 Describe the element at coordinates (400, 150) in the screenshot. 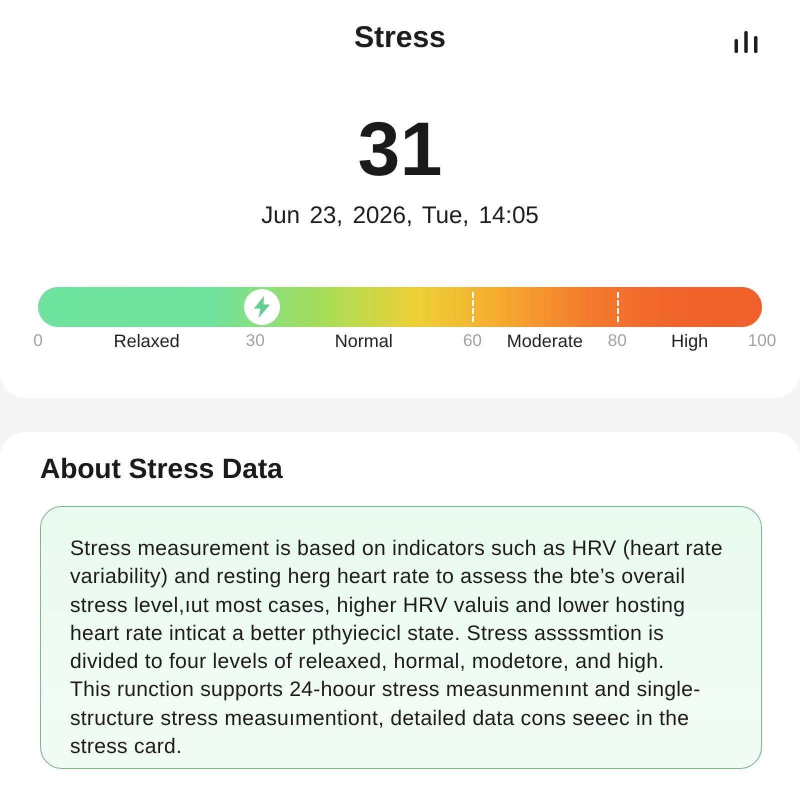

I see `stress-value: 31` at that location.